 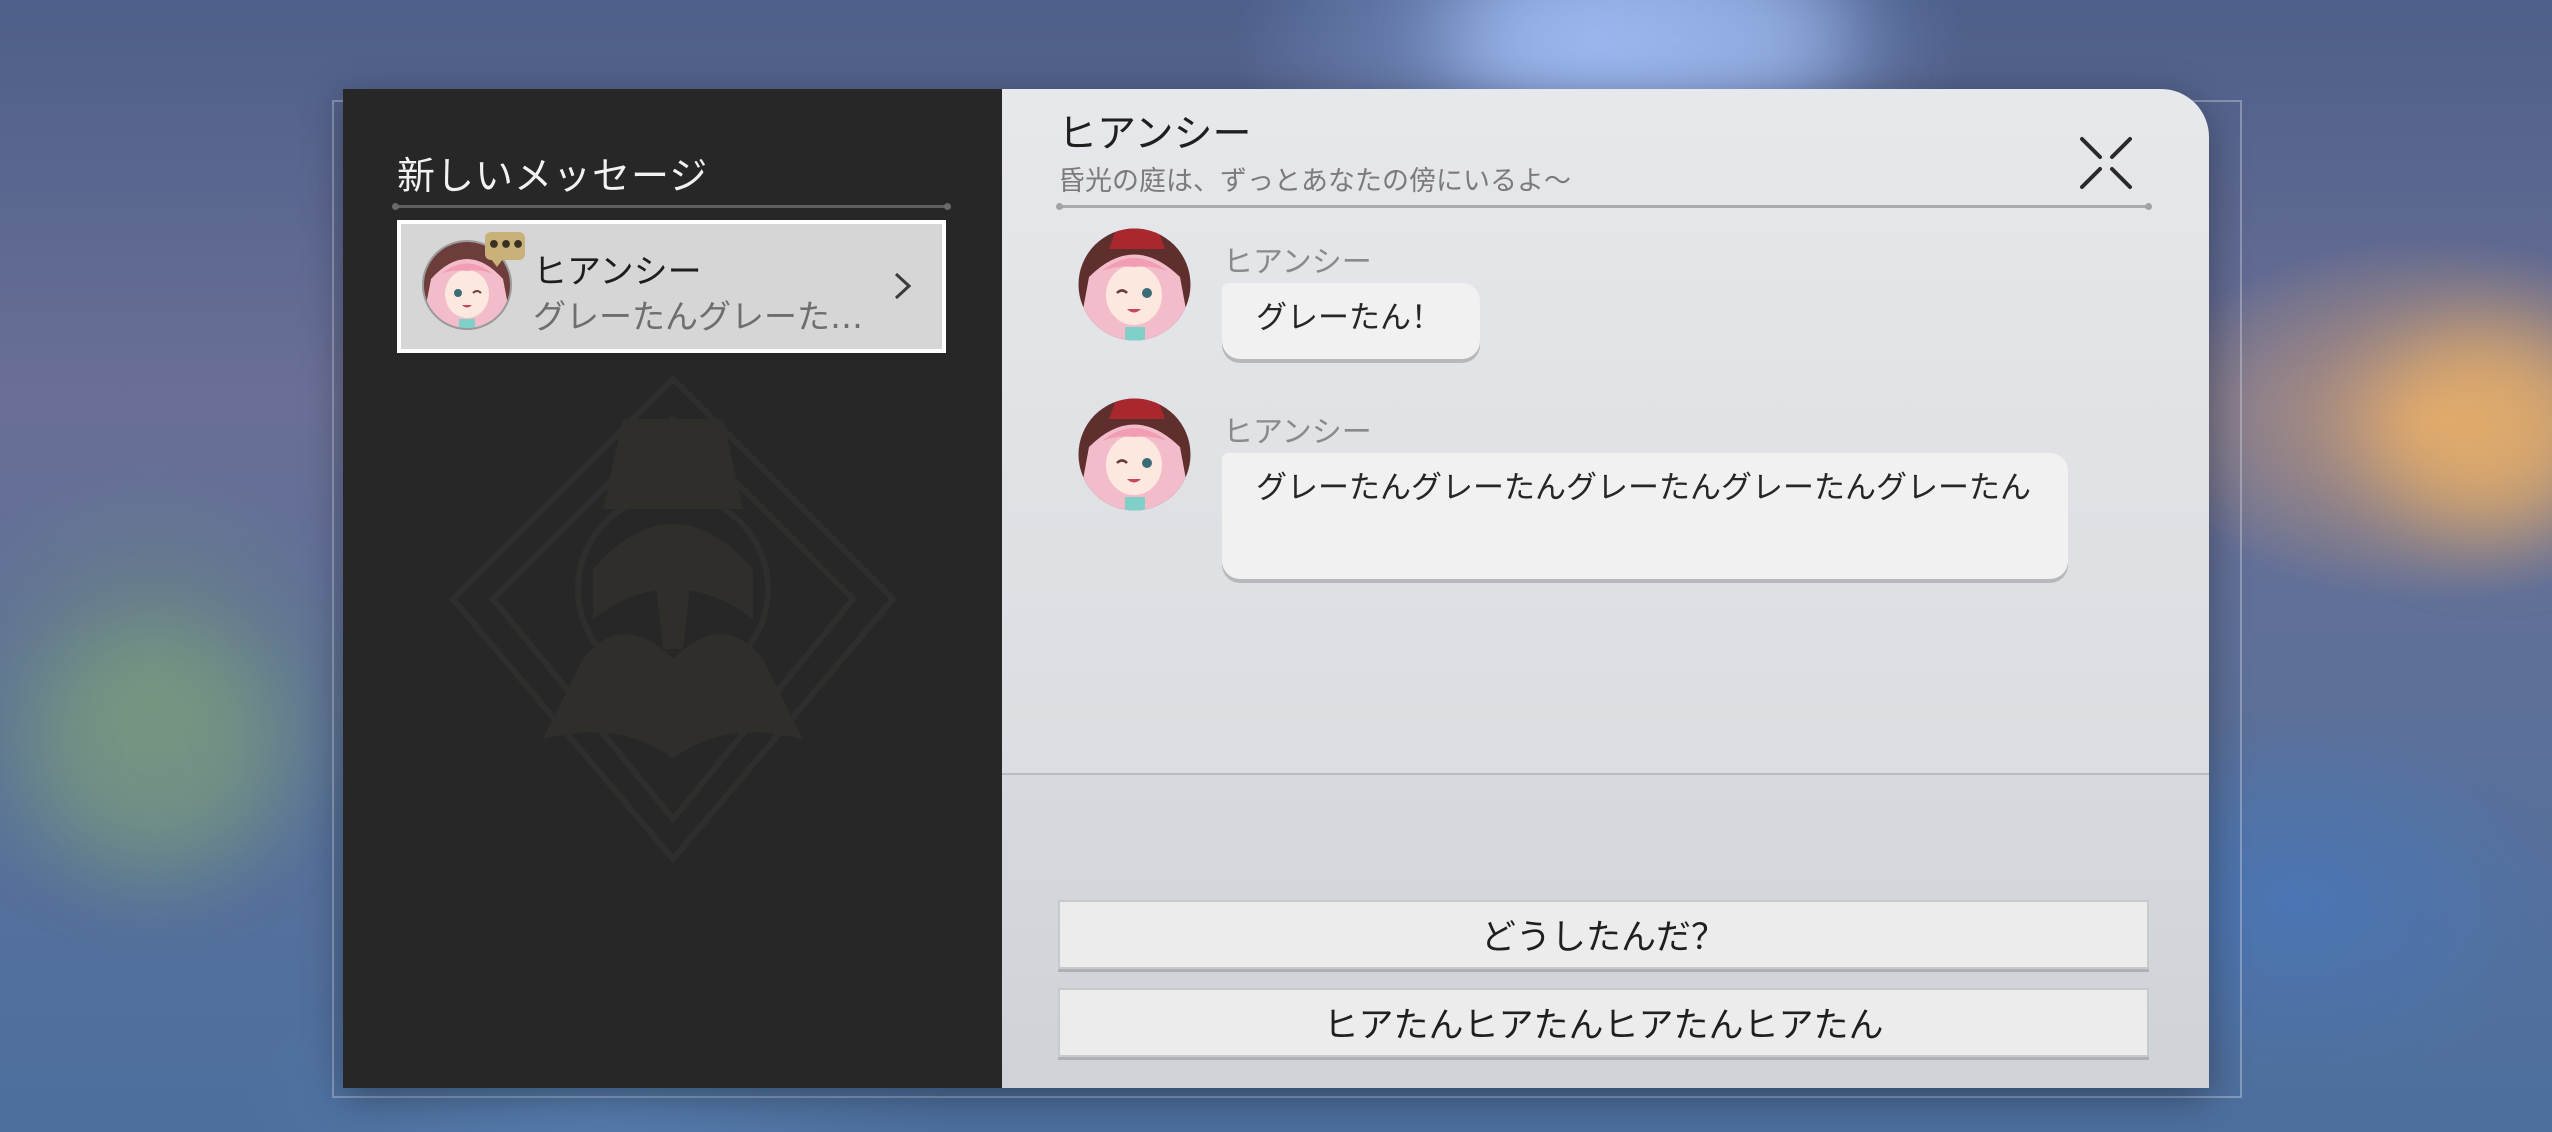 What do you see at coordinates (1314, 181) in the screenshot?
I see `chat-contact-status: 昏光の庭は、ずっとあなたの傍にいるよ～` at bounding box center [1314, 181].